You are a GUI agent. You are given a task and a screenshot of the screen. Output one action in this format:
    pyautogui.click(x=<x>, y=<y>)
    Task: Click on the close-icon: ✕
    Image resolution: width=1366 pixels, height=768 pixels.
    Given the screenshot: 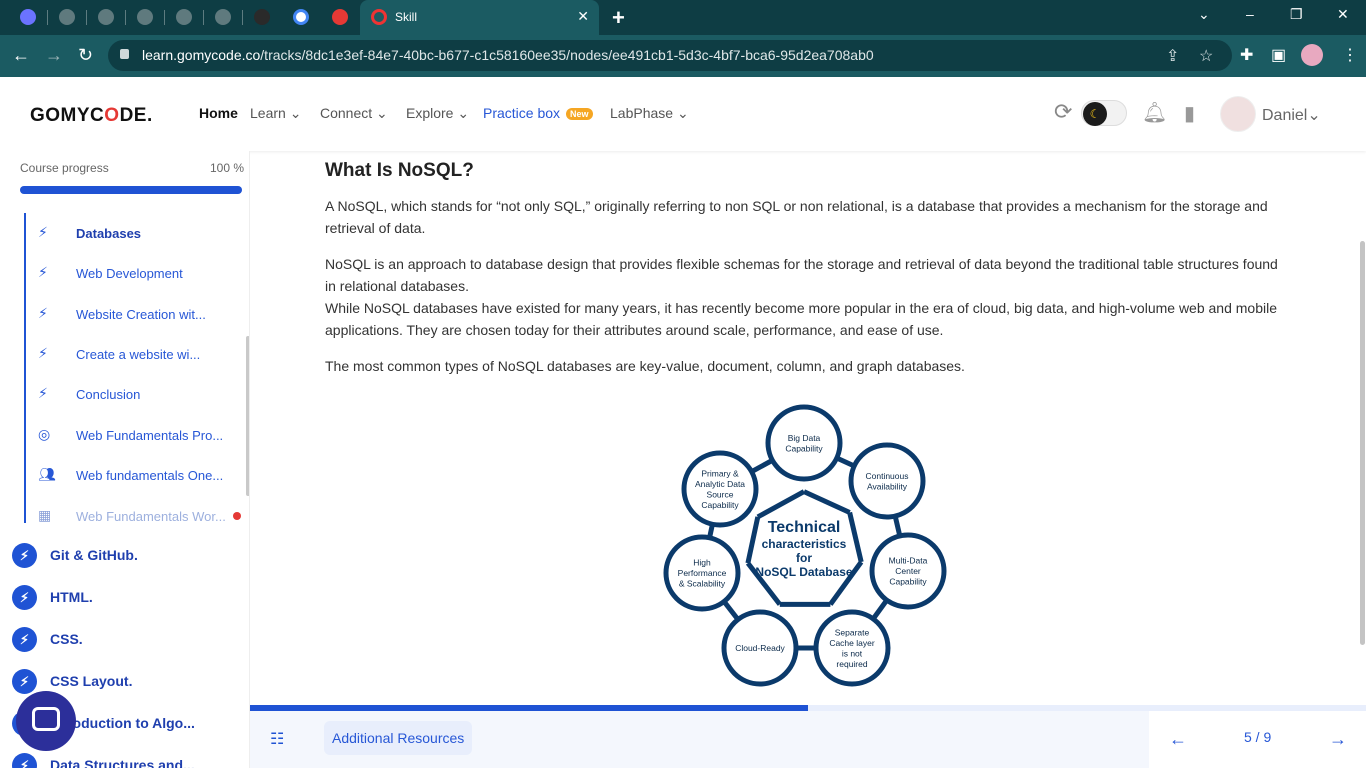 What is the action you would take?
    pyautogui.click(x=583, y=16)
    